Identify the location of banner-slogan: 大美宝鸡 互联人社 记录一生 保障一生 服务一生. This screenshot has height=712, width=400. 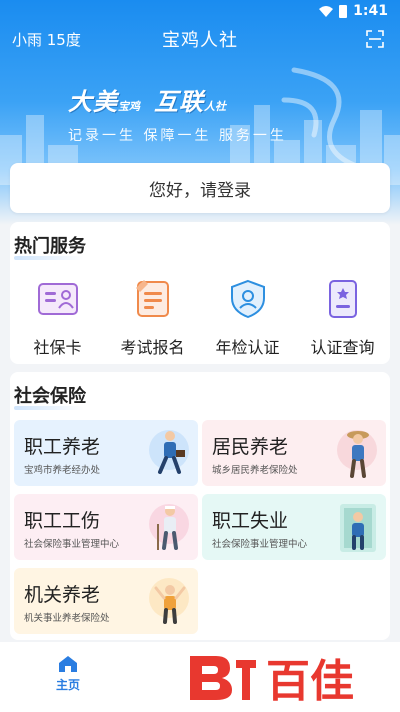
(177, 113).